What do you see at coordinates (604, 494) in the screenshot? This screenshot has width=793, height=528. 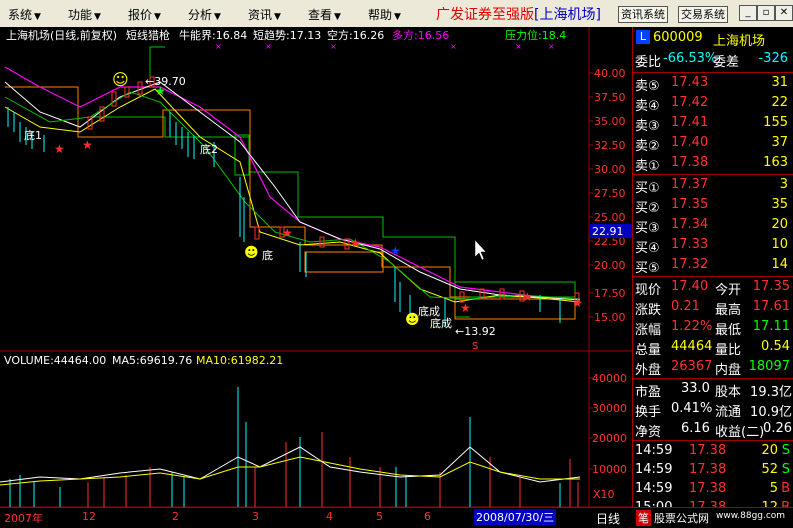 I see `volume-unit: X10` at bounding box center [604, 494].